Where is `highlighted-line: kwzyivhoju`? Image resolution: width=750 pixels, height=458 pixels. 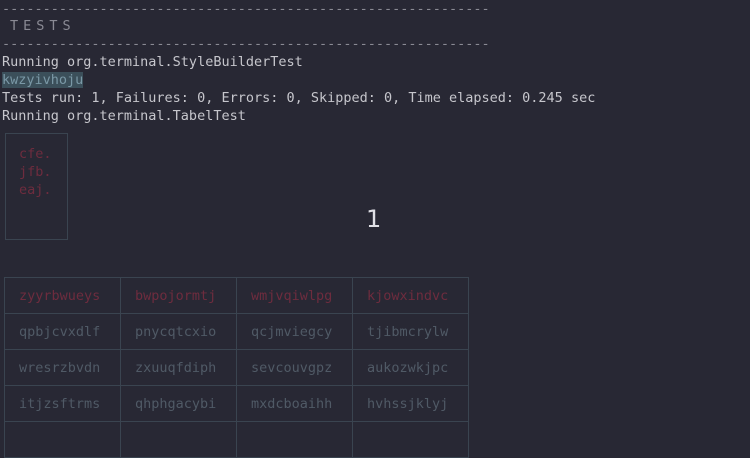 highlighted-line: kwzyivhoju is located at coordinates (43, 80).